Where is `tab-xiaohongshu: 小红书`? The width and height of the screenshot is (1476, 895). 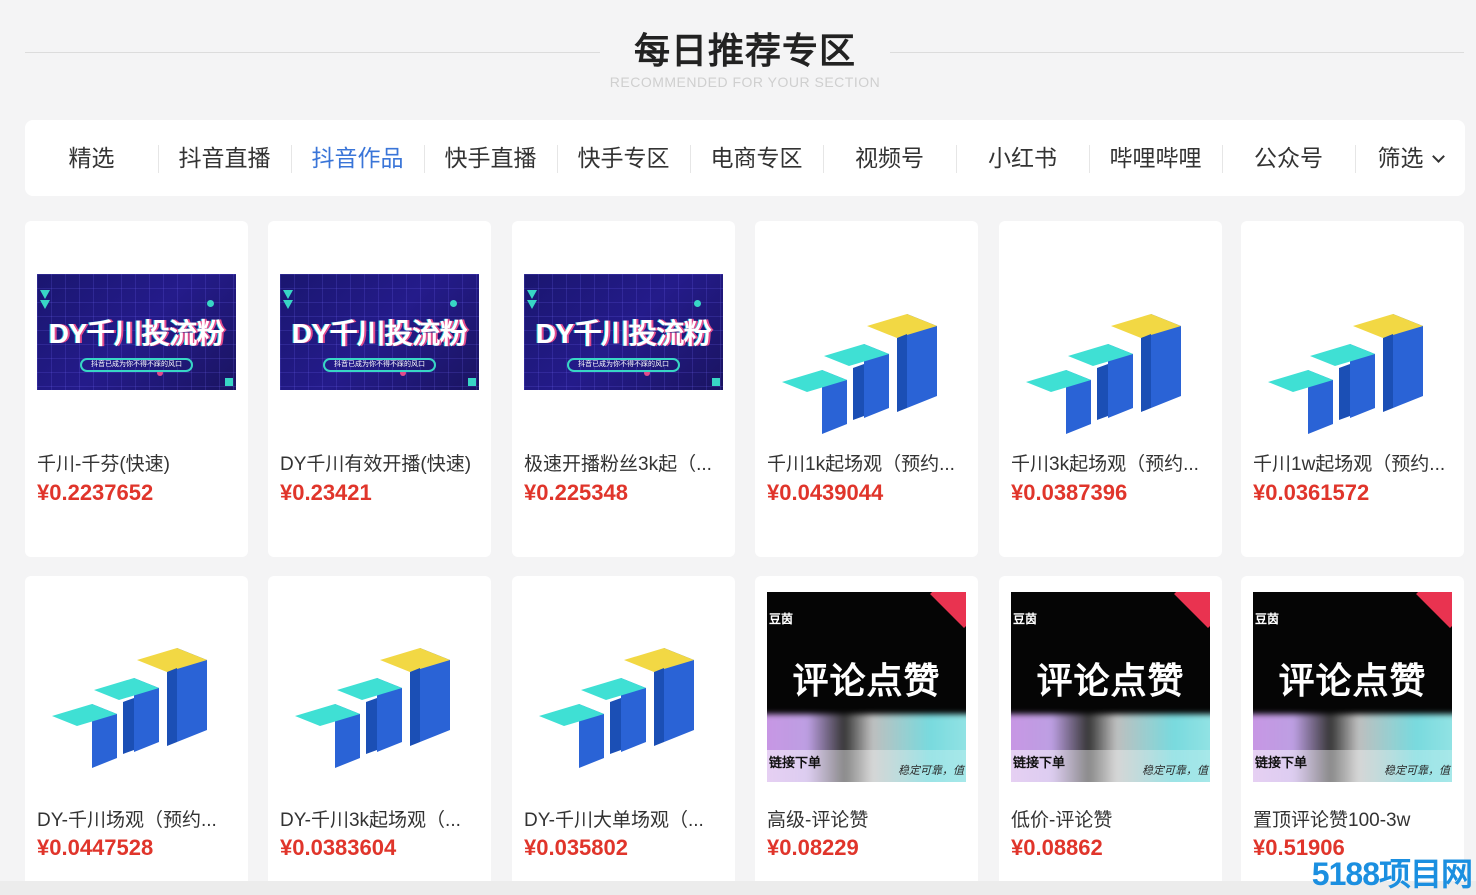 tab-xiaohongshu: 小红书 is located at coordinates (1022, 158).